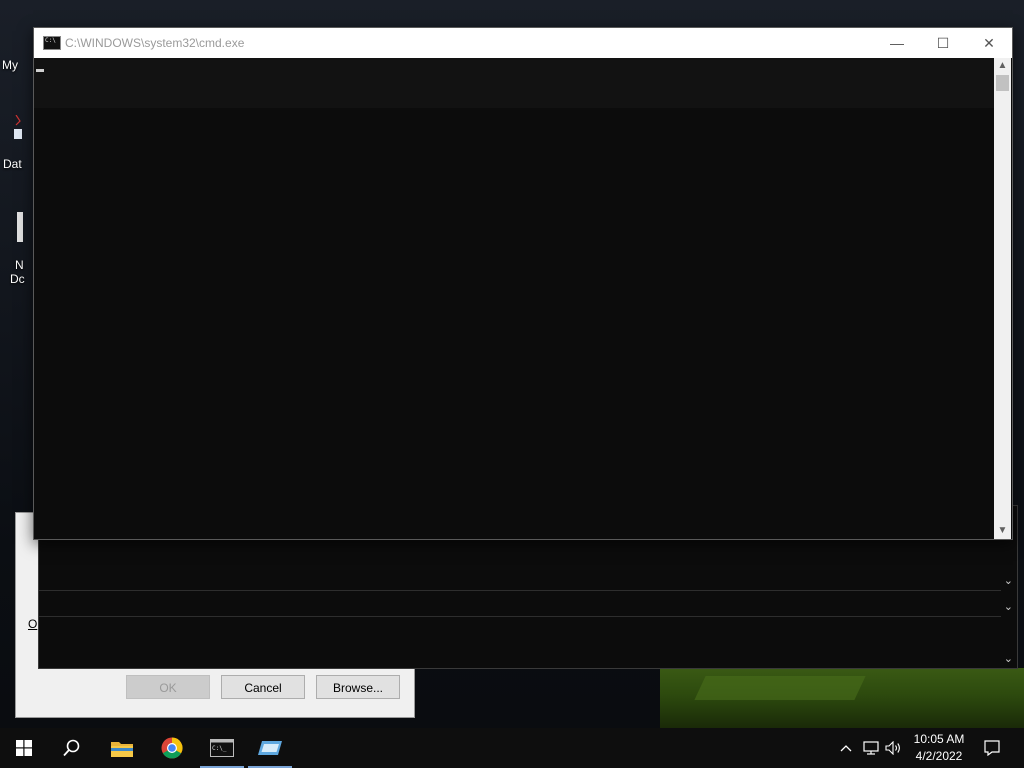 This screenshot has width=1024, height=768. I want to click on desktop-icon-label: Dc, so click(17, 279).